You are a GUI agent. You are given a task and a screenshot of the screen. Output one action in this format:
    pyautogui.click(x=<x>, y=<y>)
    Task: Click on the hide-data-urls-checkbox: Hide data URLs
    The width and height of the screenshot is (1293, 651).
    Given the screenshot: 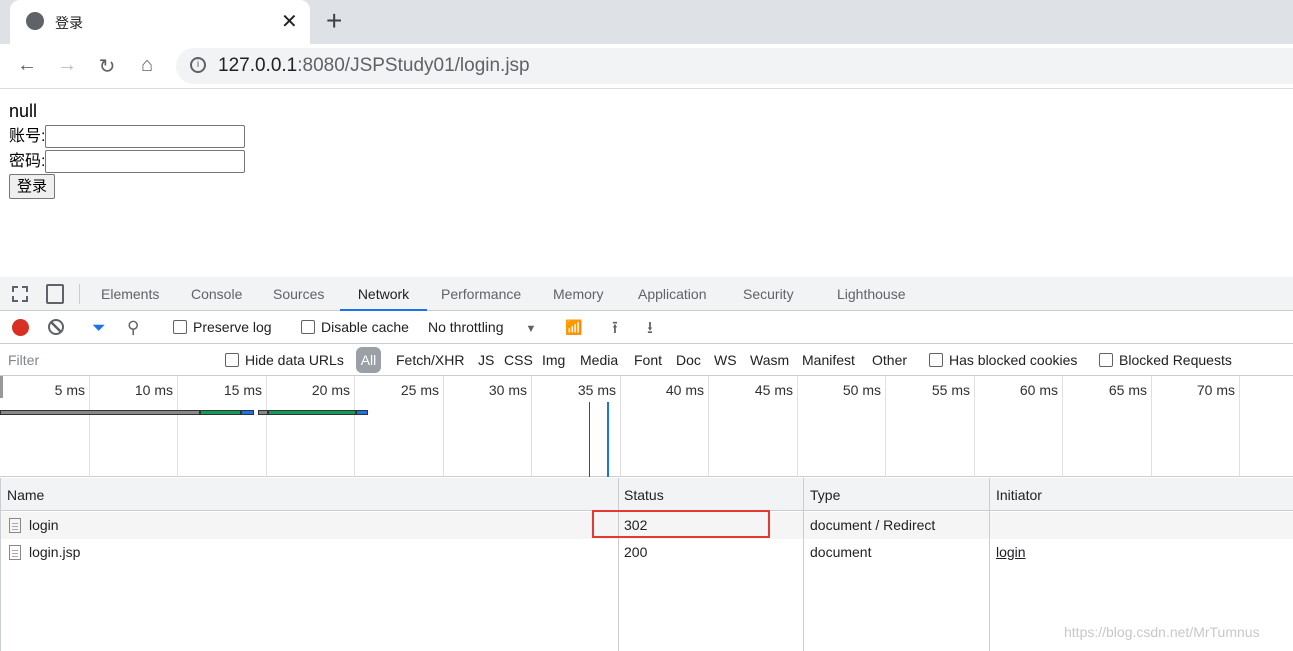 What is the action you would take?
    pyautogui.click(x=284, y=360)
    